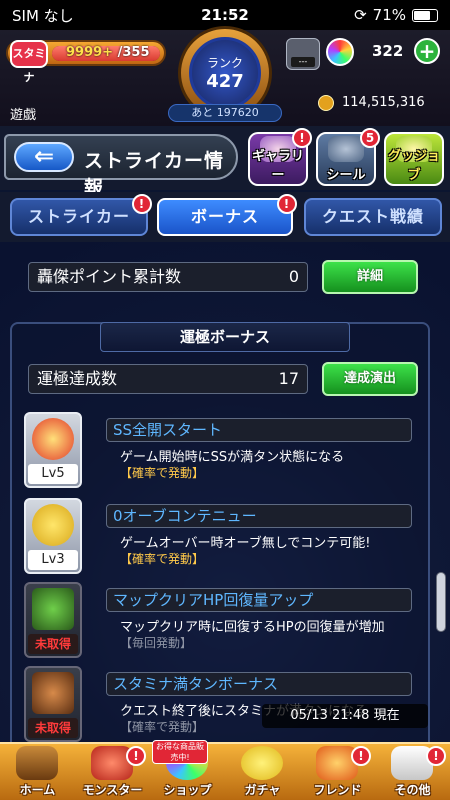 This screenshot has height=800, width=450. I want to click on shop-promo-badge: お得な商品販売中!, so click(180, 752).